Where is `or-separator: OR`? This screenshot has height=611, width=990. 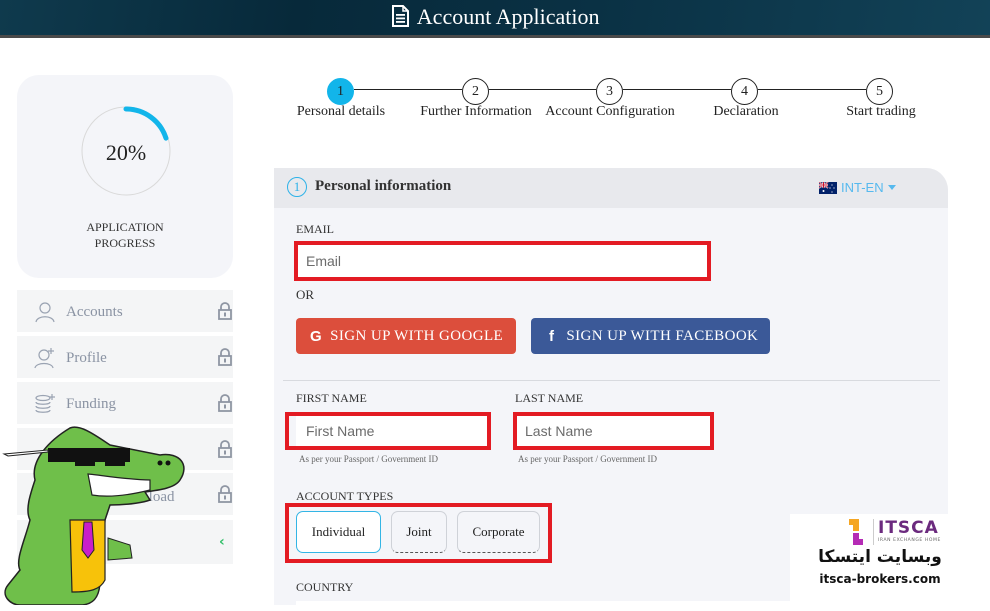 or-separator: OR is located at coordinates (305, 294).